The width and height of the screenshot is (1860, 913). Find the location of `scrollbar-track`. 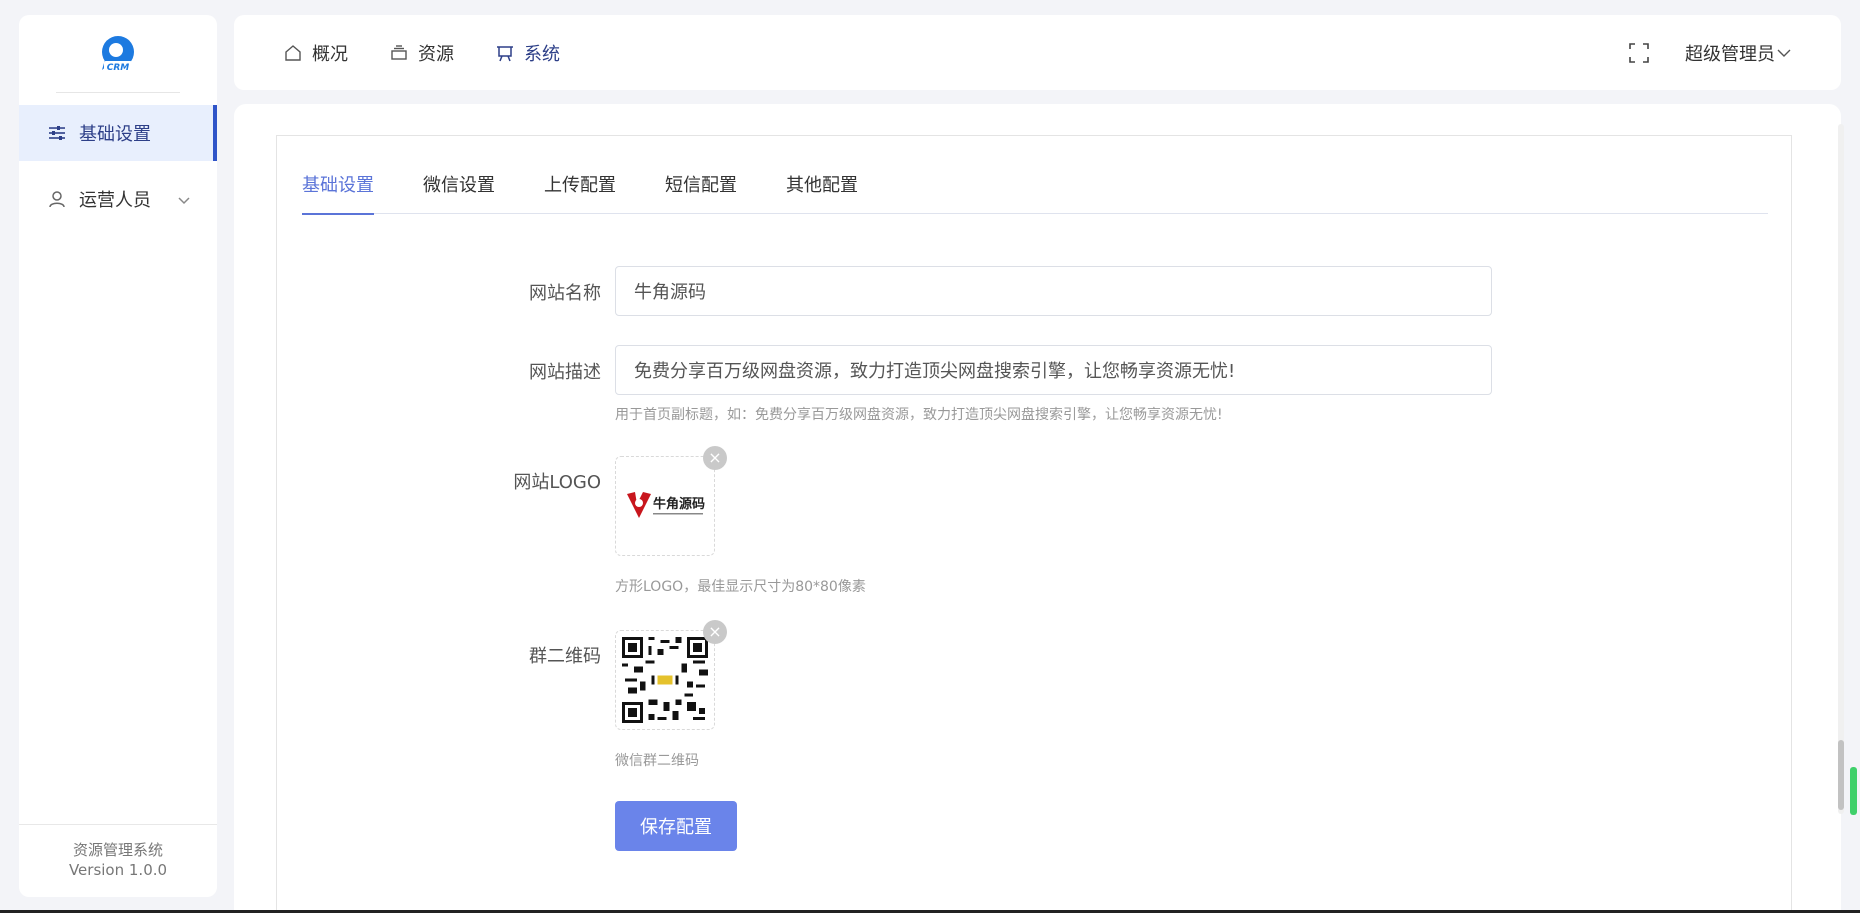

scrollbar-track is located at coordinates (1841, 469).